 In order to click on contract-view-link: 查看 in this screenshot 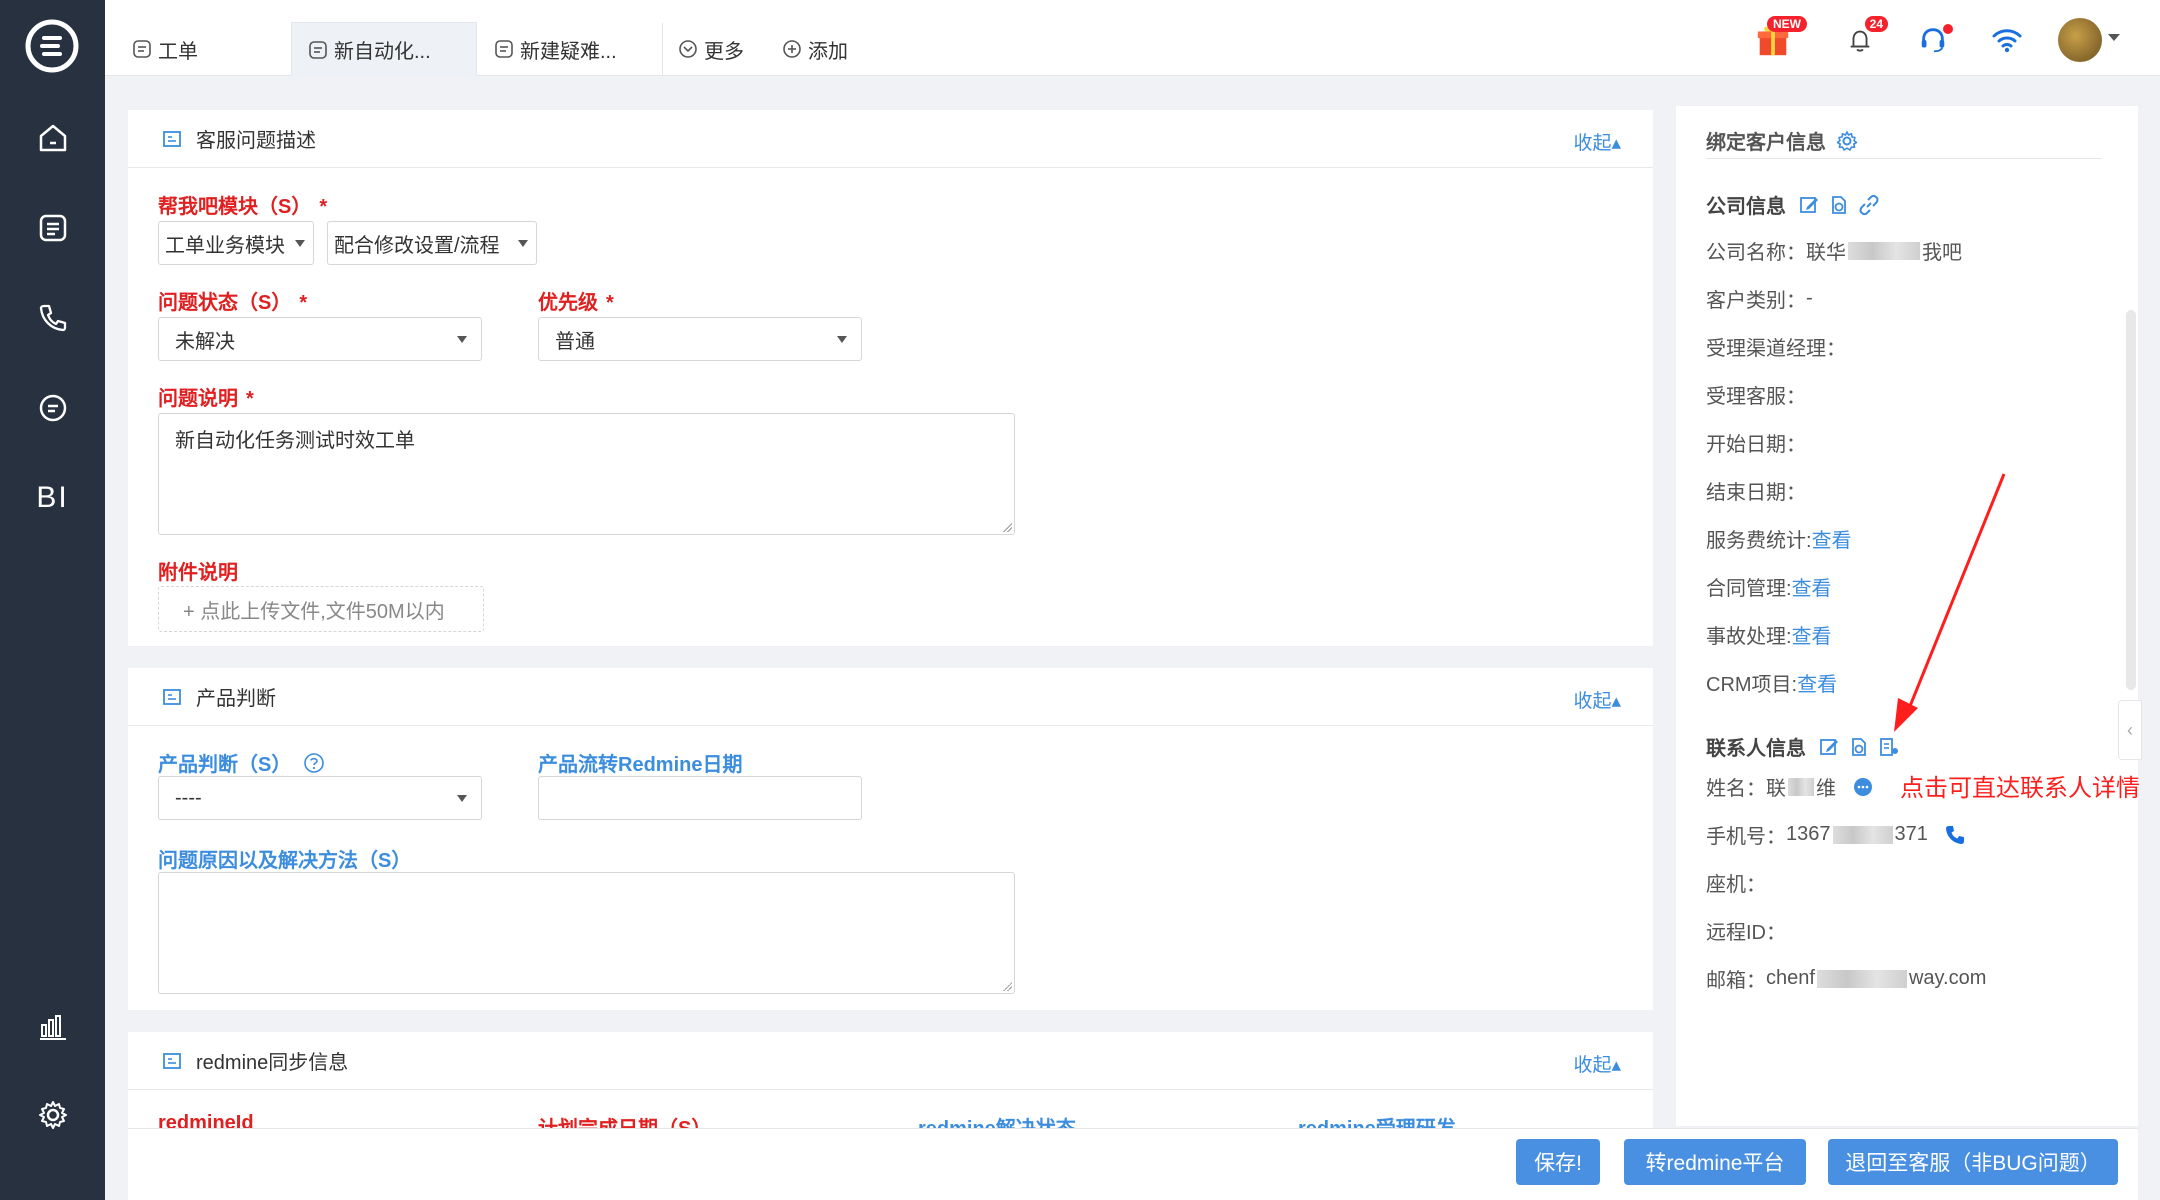, I will do `click(1812, 586)`.